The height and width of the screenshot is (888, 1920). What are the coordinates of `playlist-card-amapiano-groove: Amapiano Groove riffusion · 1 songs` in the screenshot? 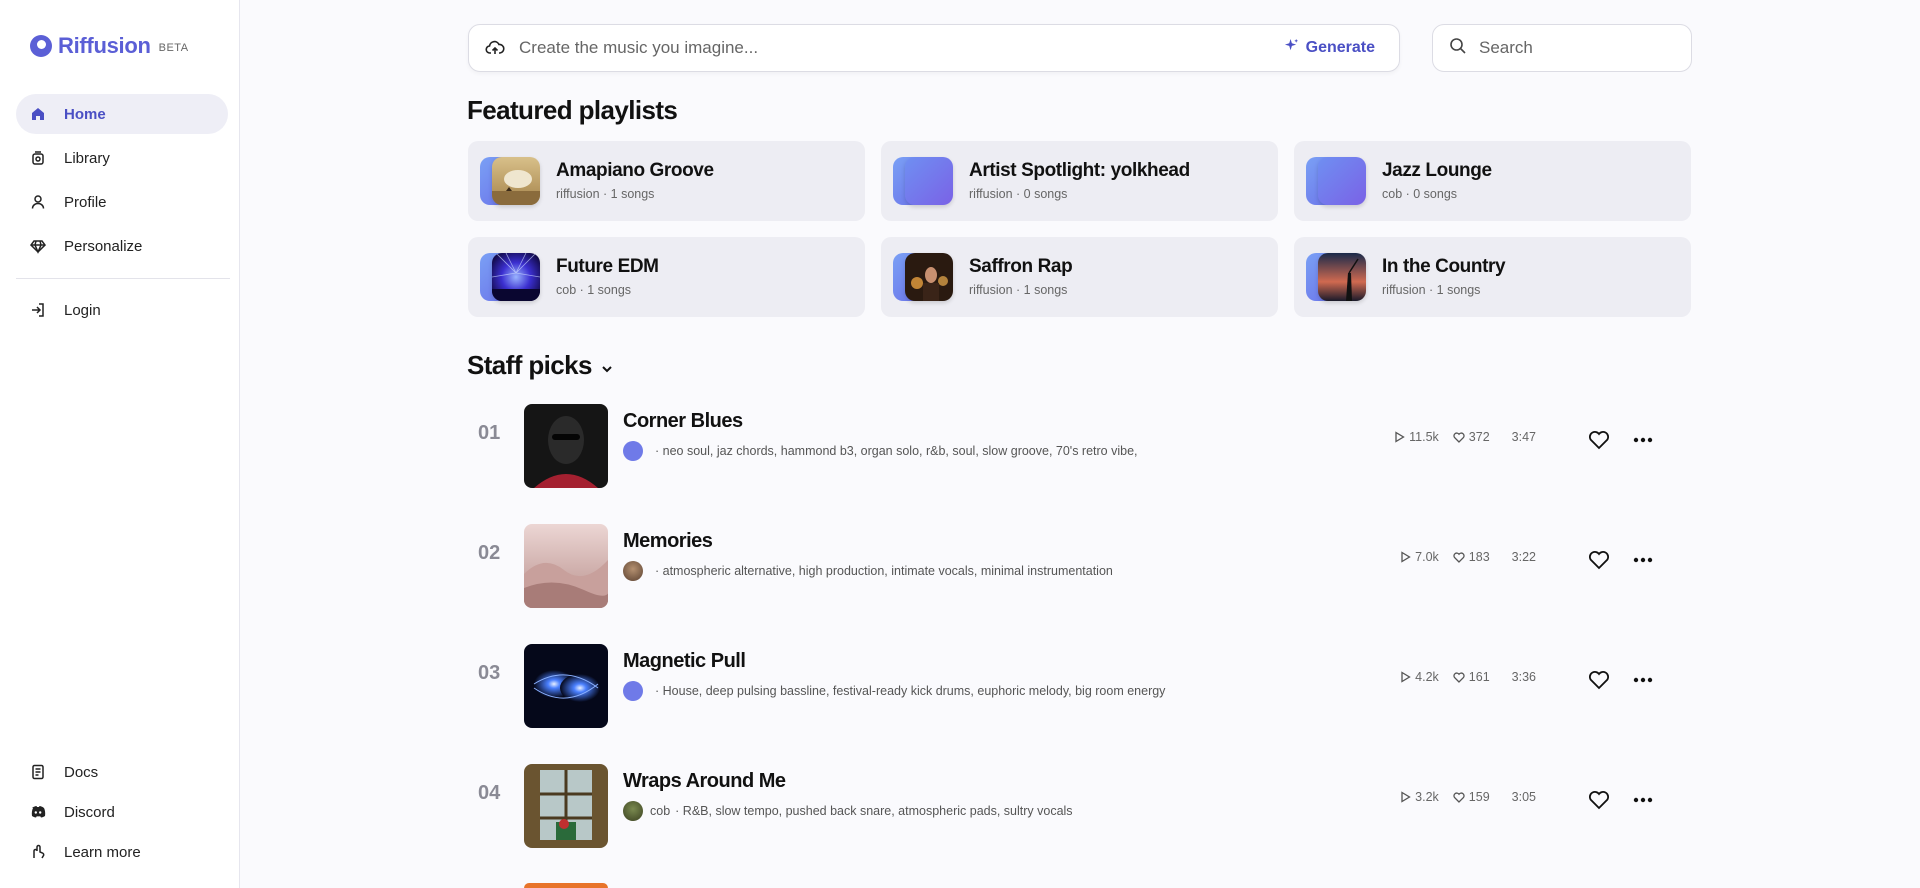 It's located at (666, 181).